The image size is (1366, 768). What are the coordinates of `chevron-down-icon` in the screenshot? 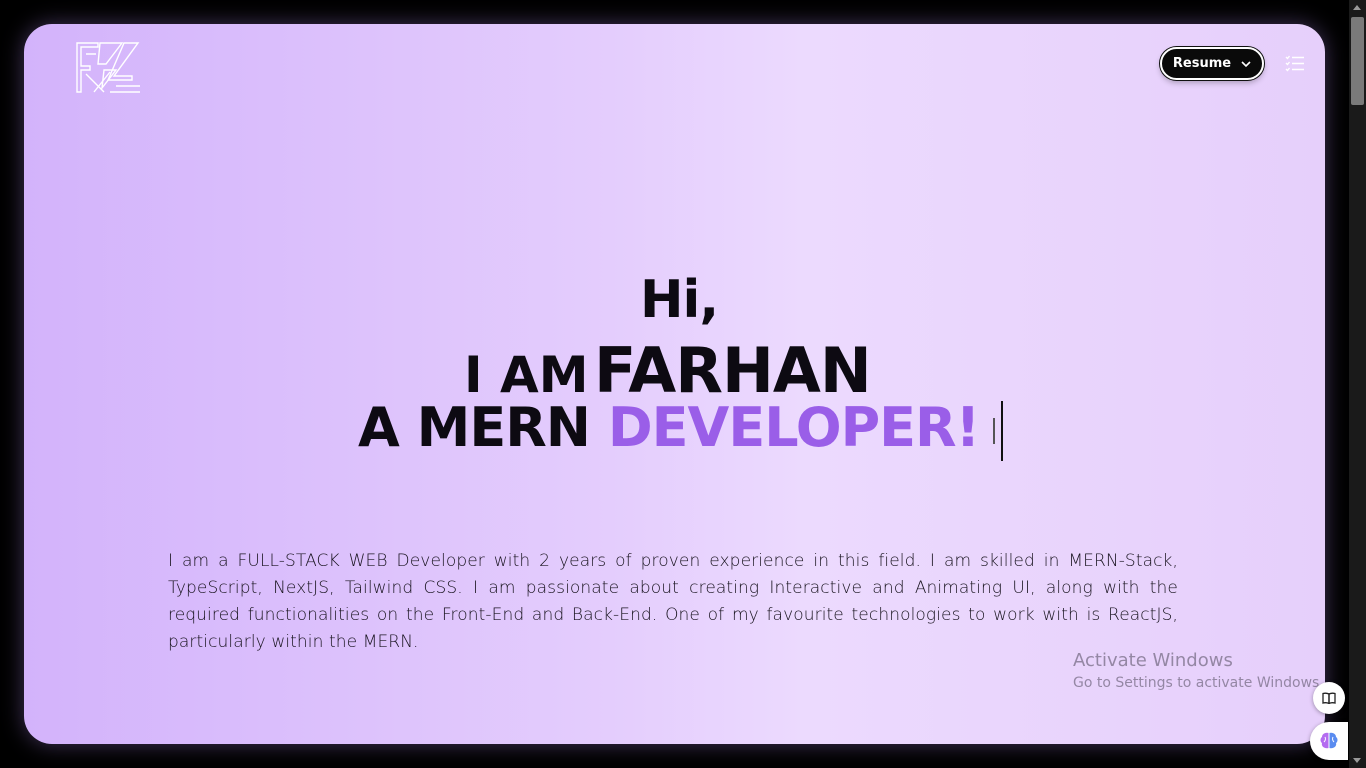 It's located at (1246, 63).